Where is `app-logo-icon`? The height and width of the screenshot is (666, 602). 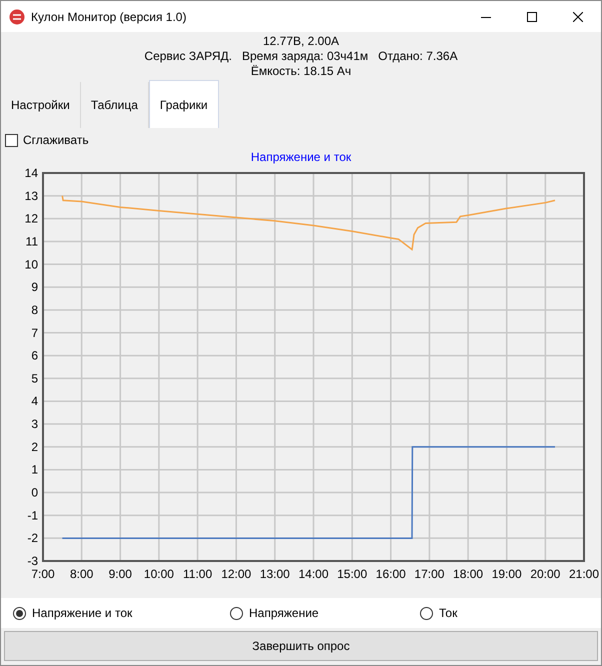
app-logo-icon is located at coordinates (17, 16).